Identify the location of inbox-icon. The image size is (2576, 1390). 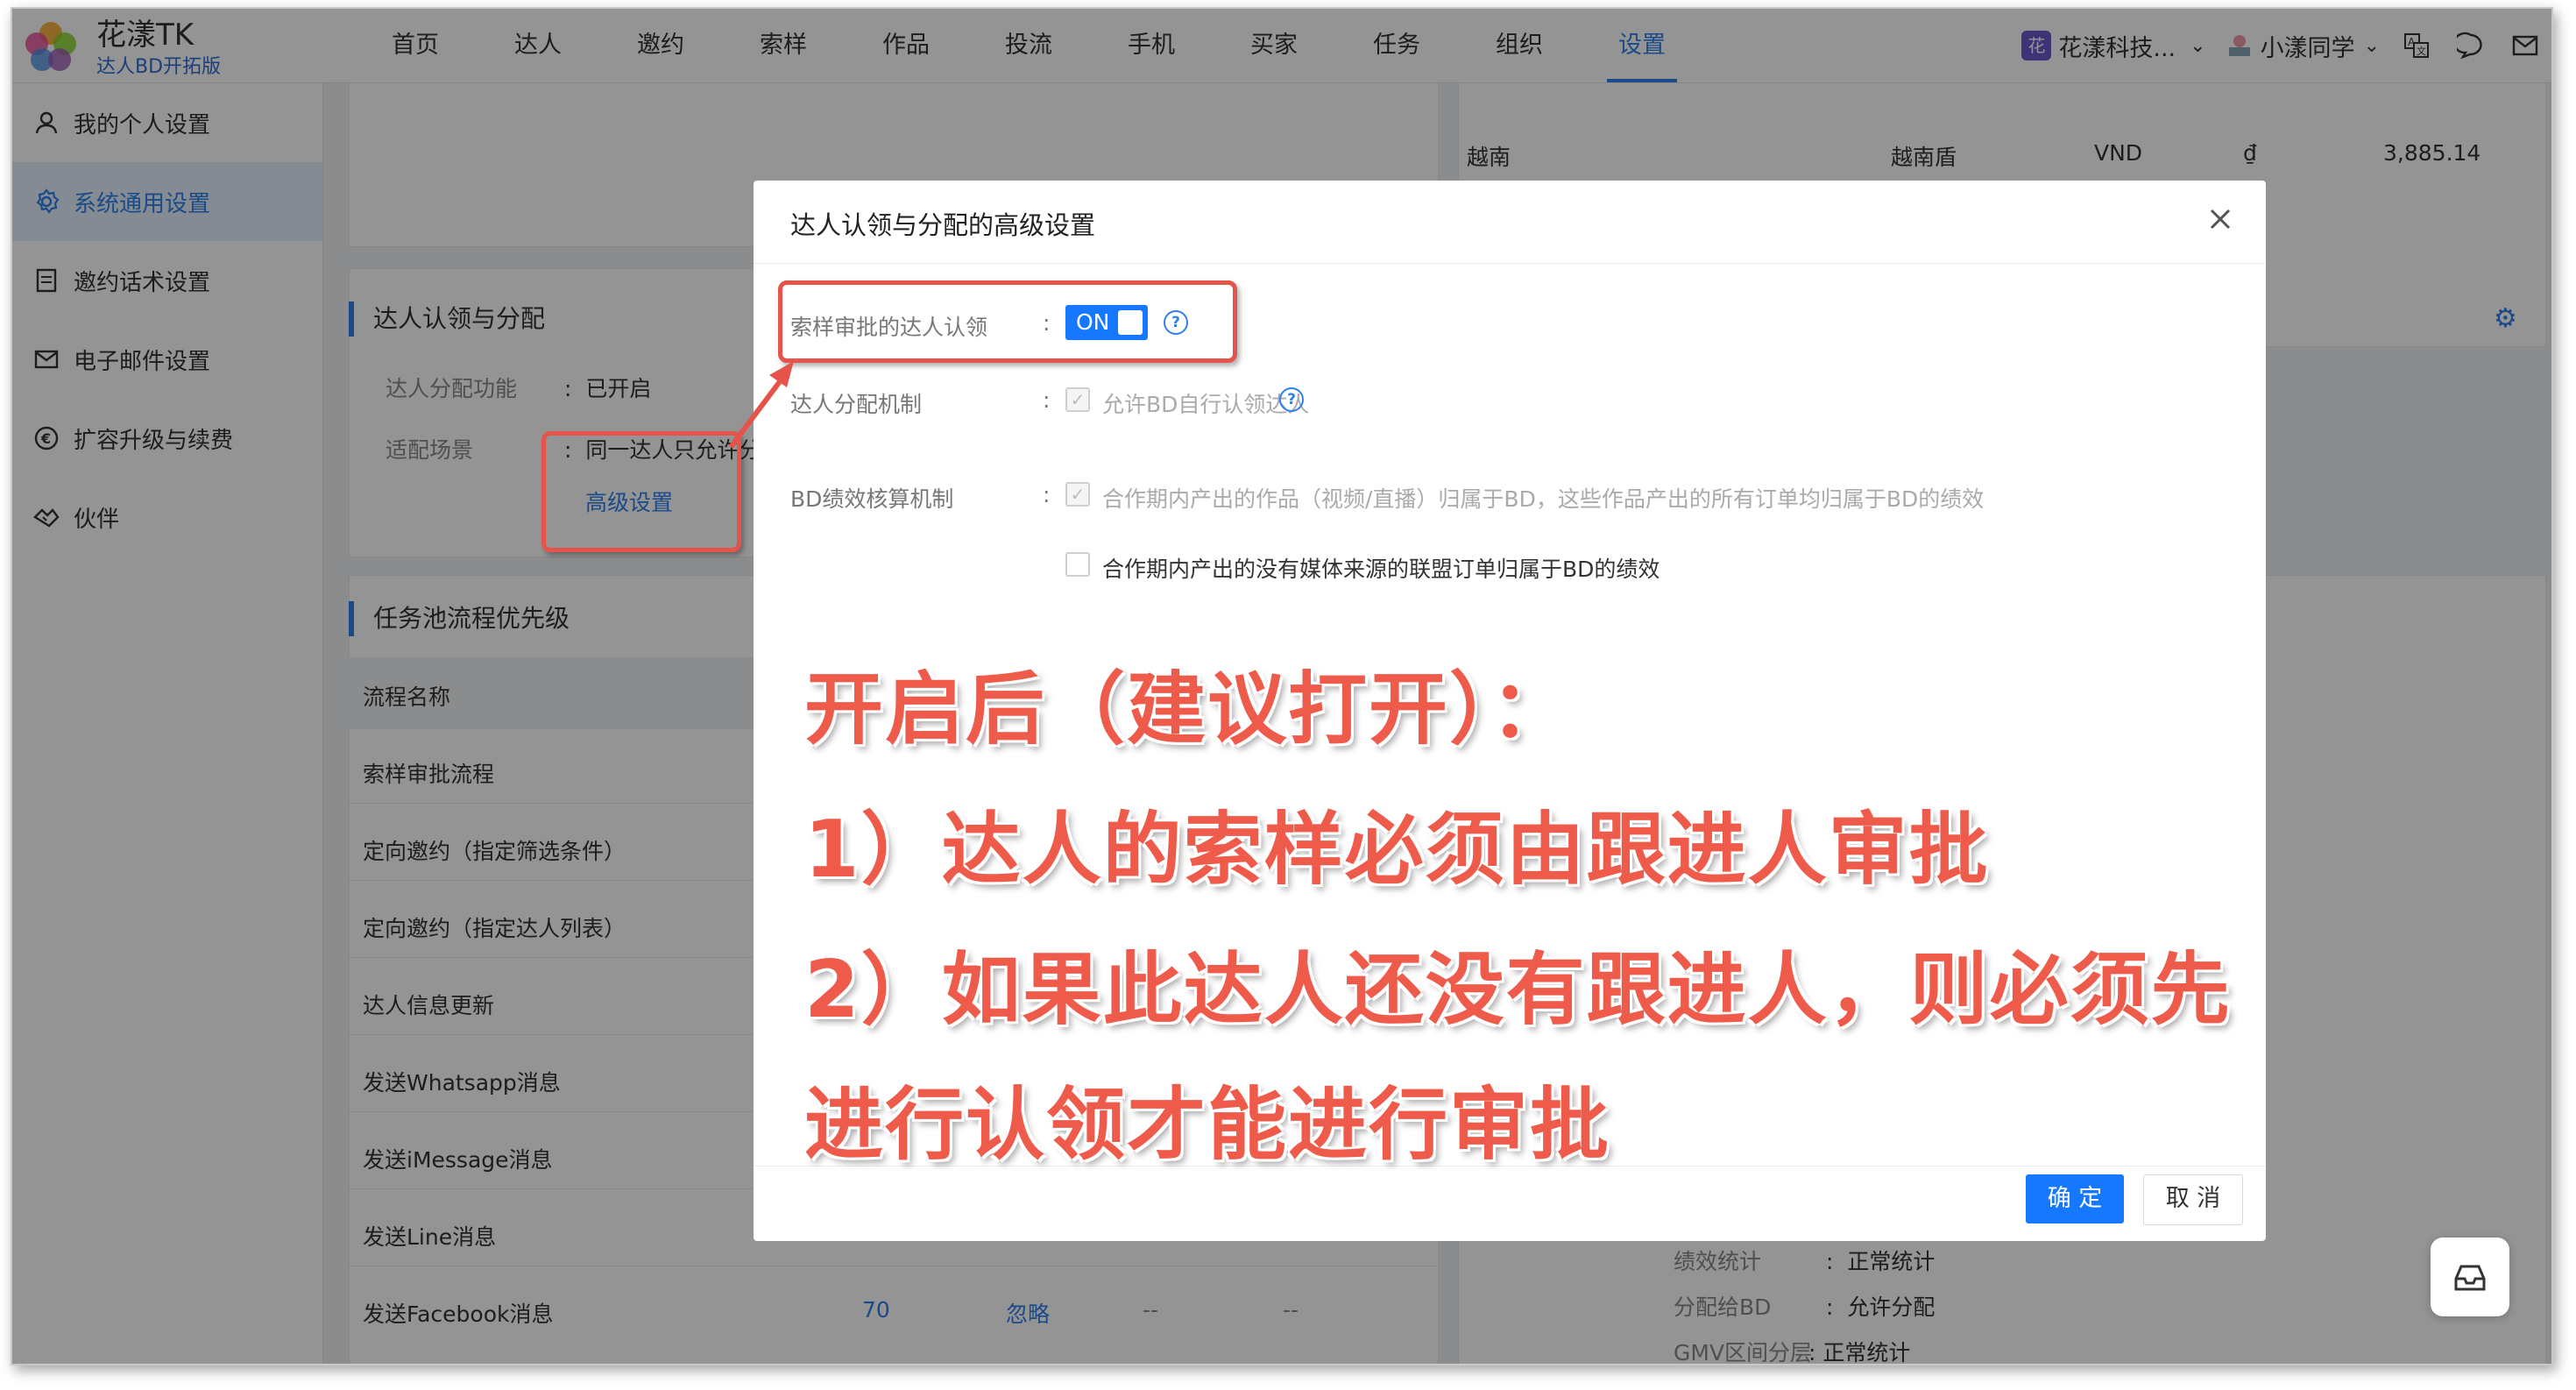
(2470, 1278).